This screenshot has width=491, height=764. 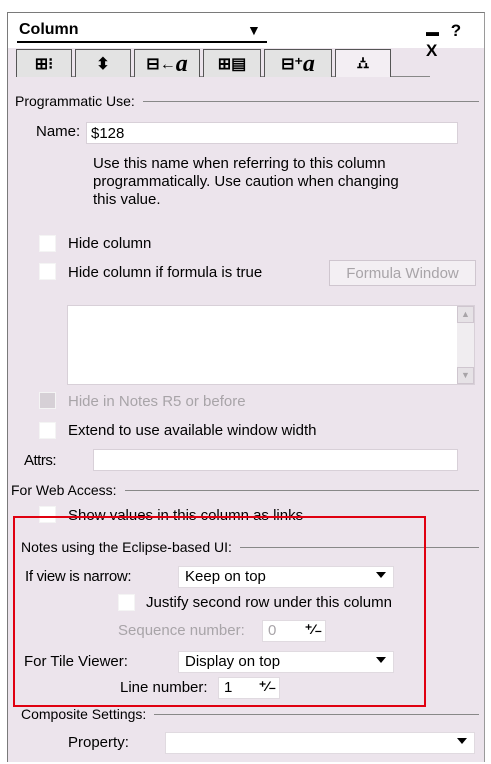 What do you see at coordinates (275, 460) in the screenshot?
I see `attrs-field` at bounding box center [275, 460].